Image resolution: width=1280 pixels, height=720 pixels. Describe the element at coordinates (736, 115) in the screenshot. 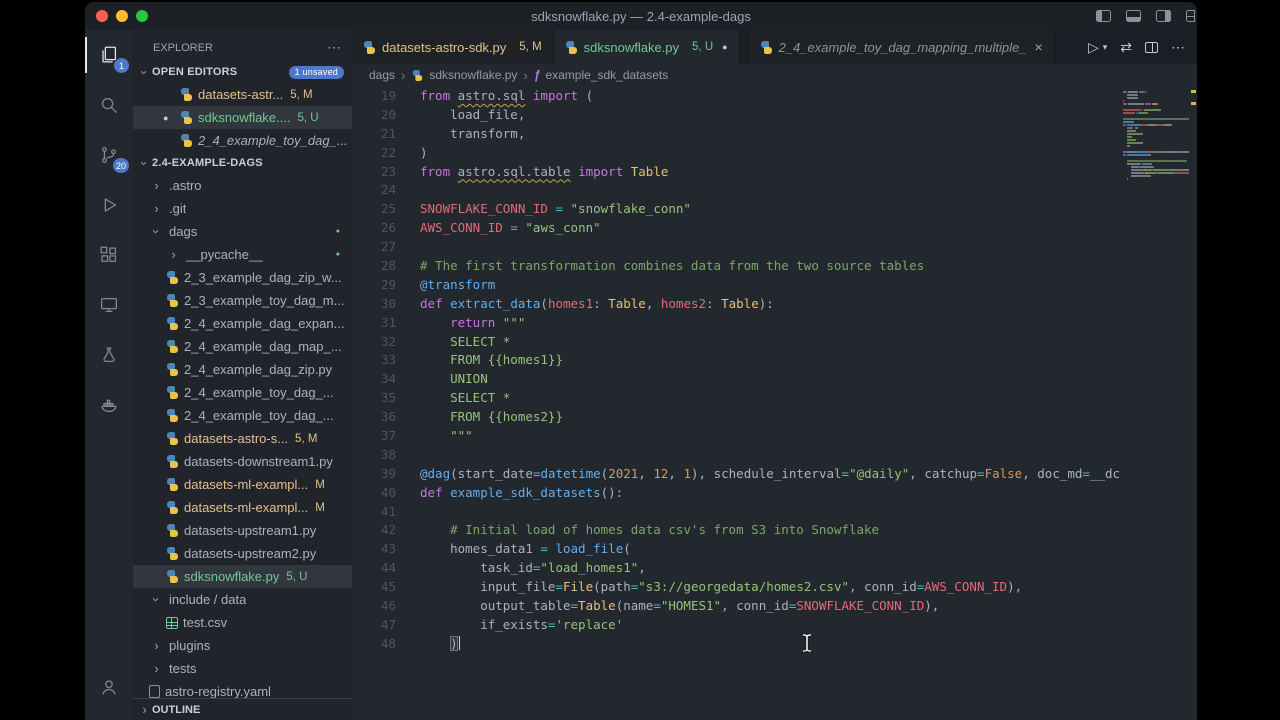

I see `code-line: 20 load_file,` at that location.